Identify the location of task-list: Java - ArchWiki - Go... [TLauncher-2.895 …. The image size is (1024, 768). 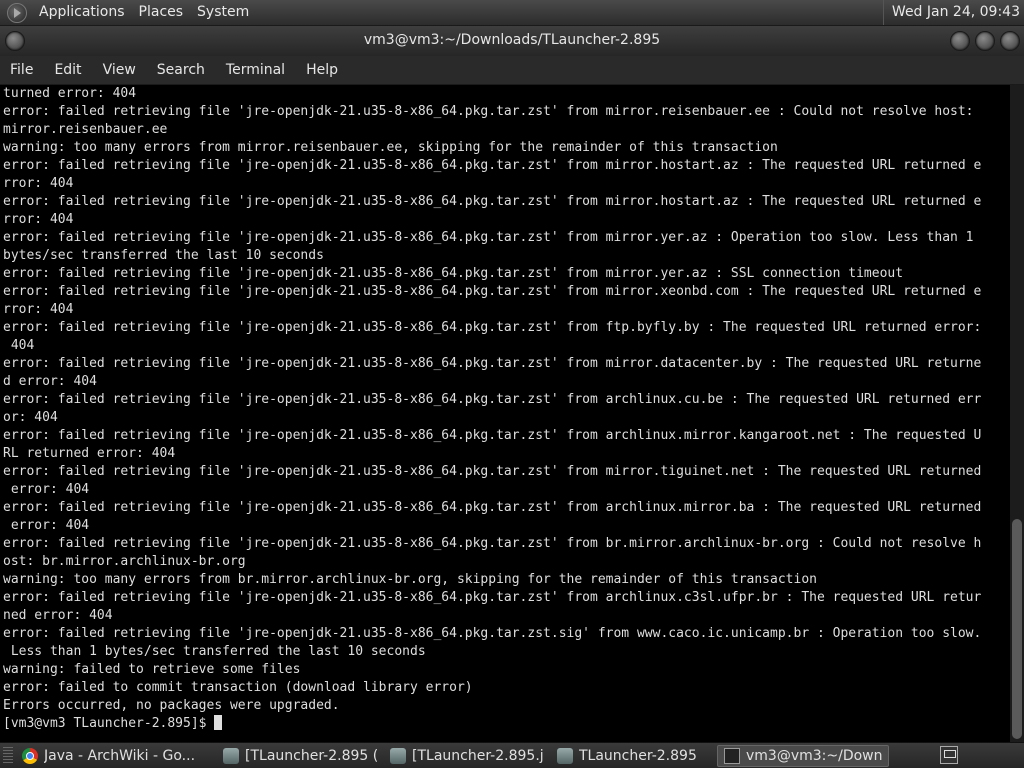
(453, 755).